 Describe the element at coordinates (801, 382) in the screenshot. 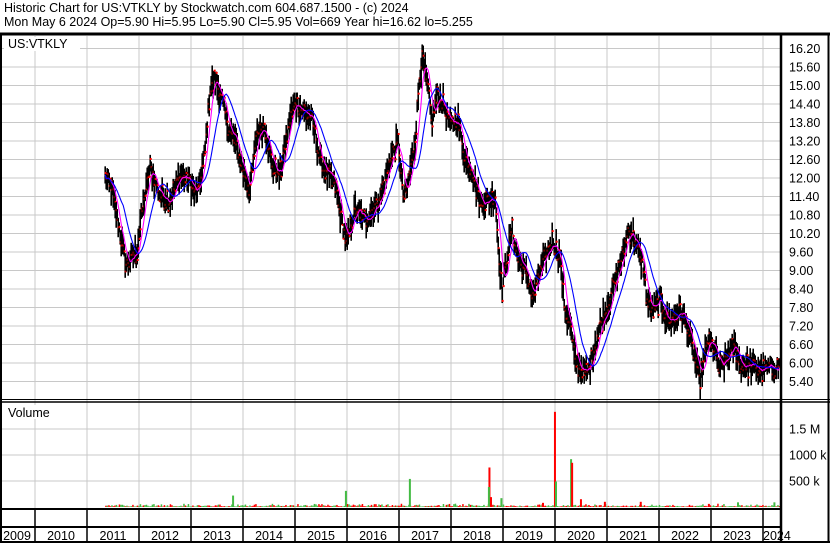

I see `price-tick-label: 5.40` at that location.